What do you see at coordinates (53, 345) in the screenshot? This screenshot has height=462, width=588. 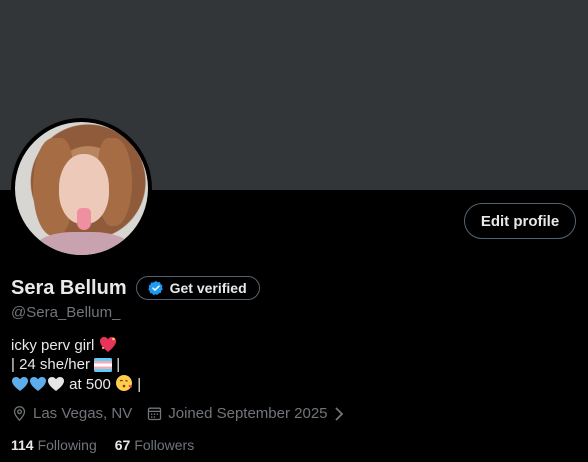 I see `bio-line-1-text: icky perv girl` at bounding box center [53, 345].